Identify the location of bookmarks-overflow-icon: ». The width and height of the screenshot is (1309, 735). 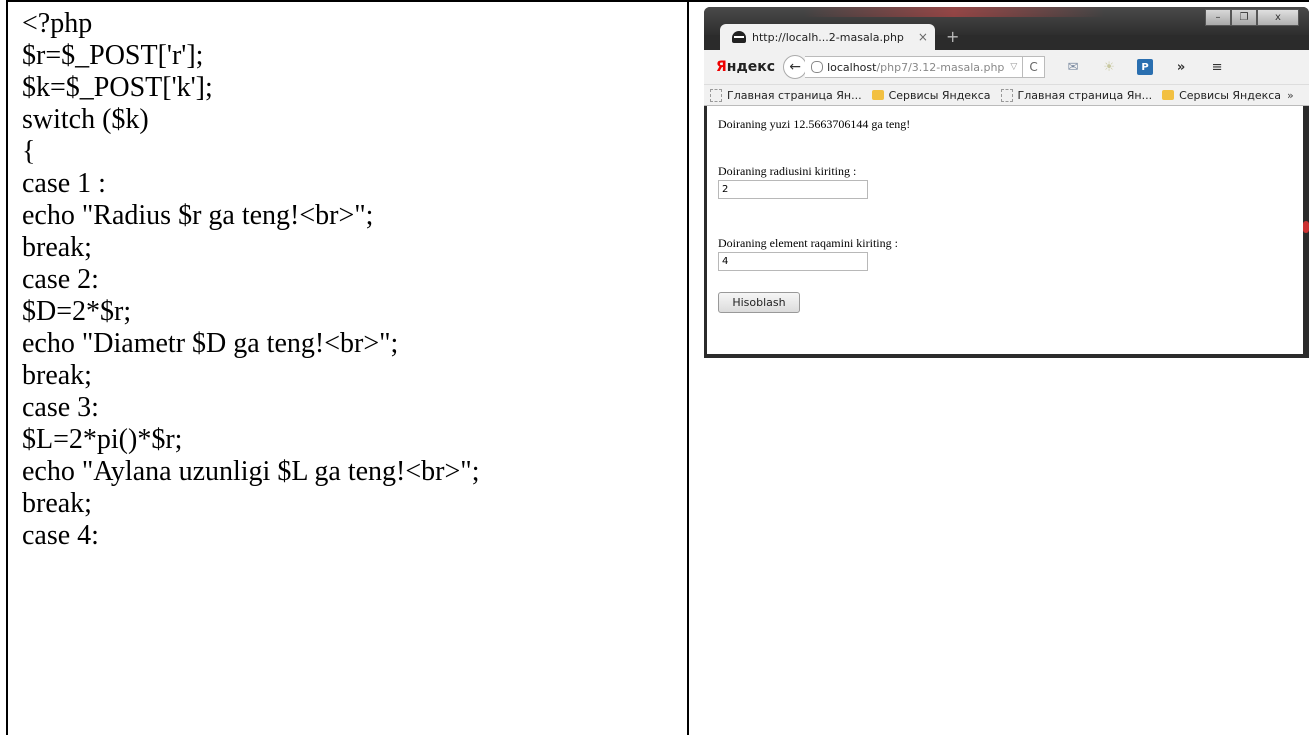
(1290, 95).